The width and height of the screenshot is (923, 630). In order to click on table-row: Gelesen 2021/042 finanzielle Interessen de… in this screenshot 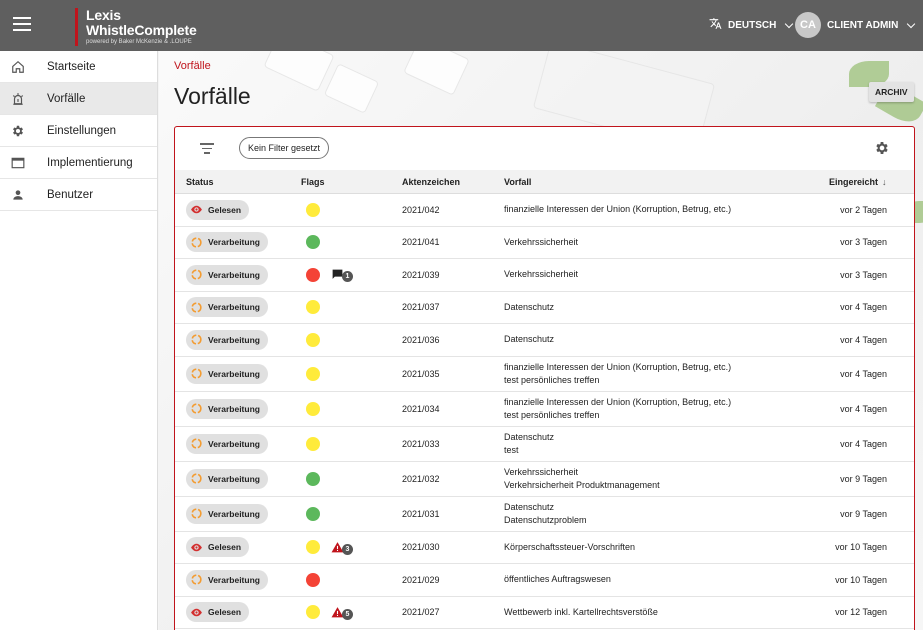, I will do `click(544, 210)`.